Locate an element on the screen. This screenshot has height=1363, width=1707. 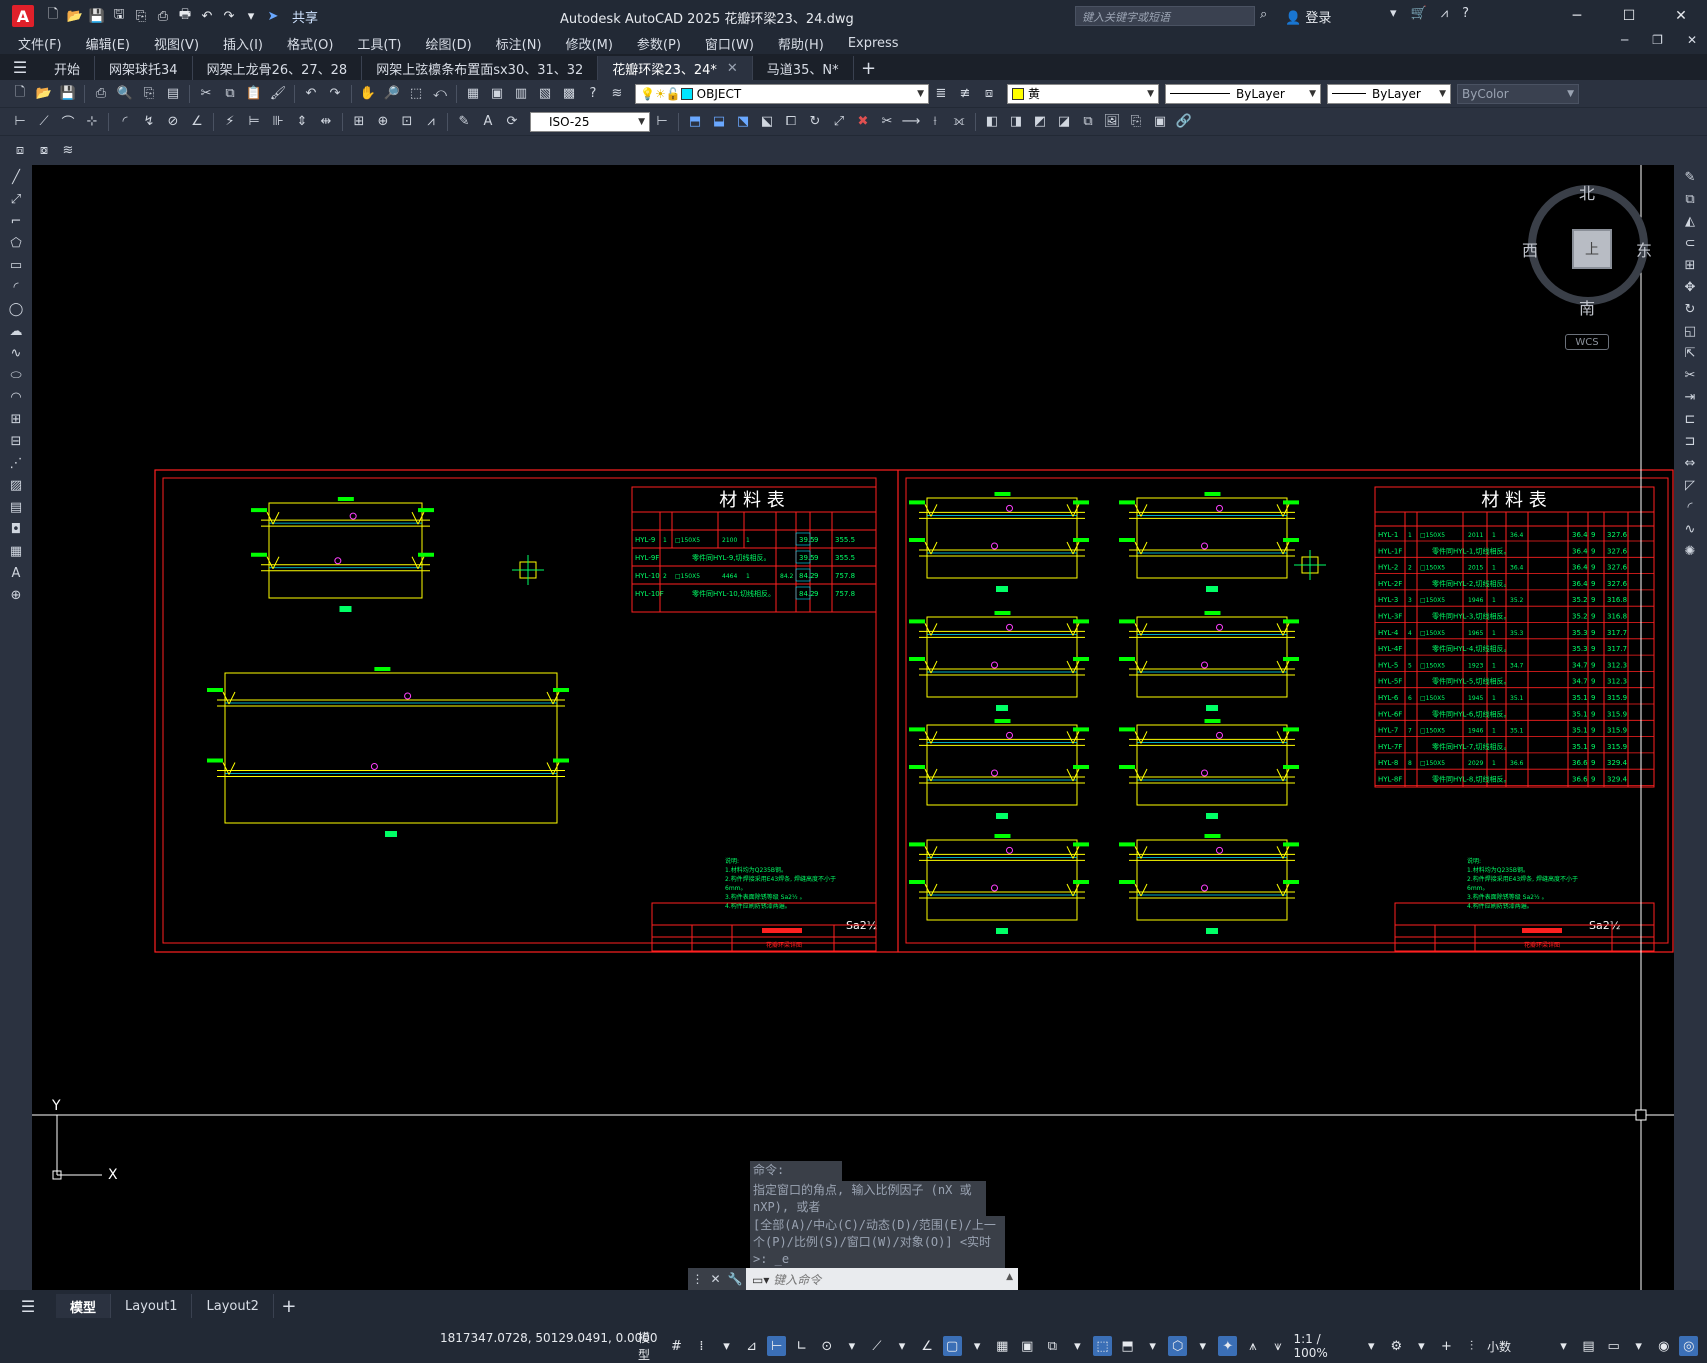
annotation-visibility-icon: ⩚ is located at coordinates (1252, 1346).